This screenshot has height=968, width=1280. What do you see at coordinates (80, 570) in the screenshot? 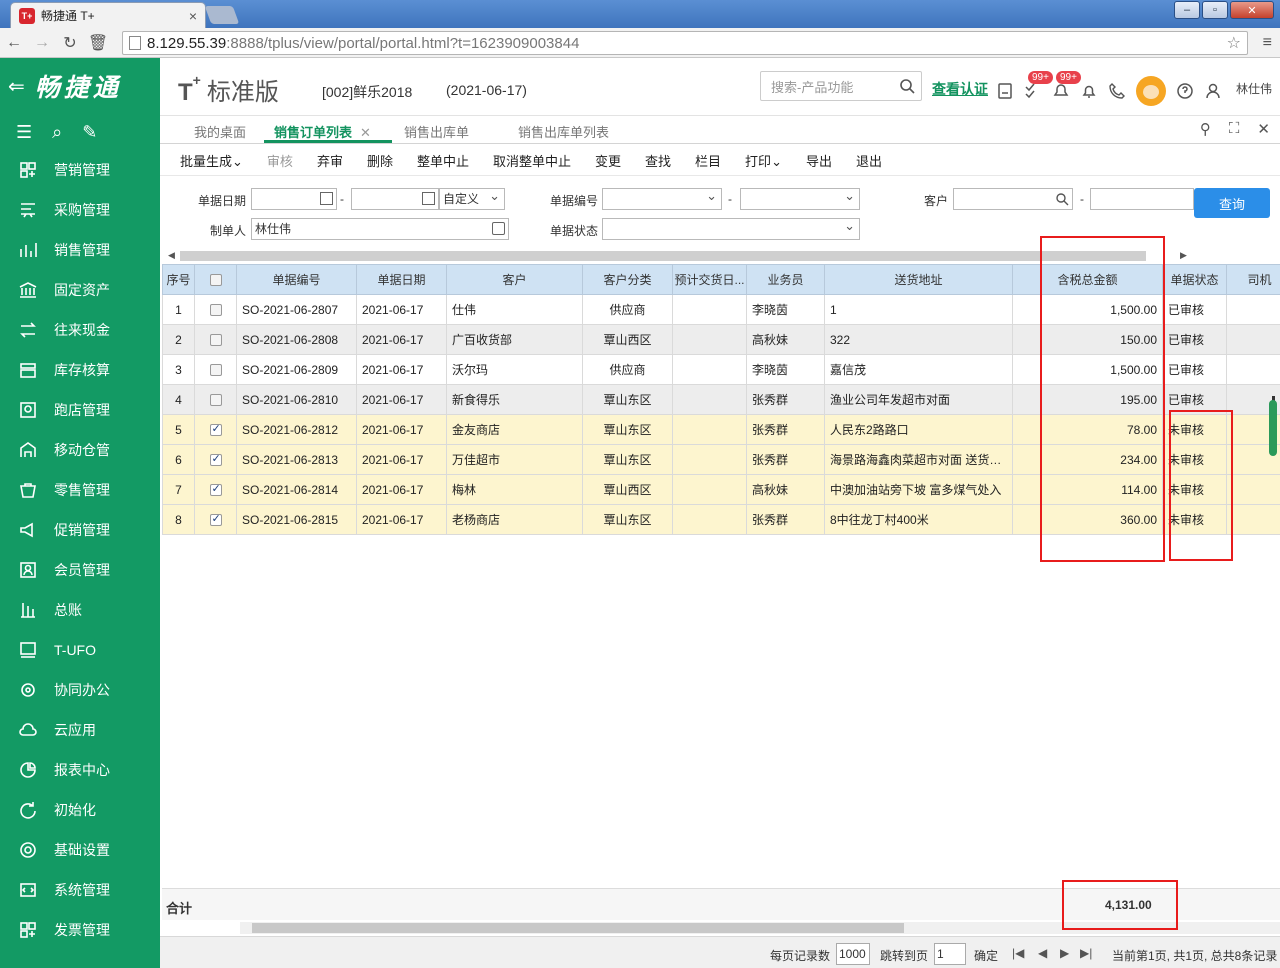
I see `sidebar-item-10: 会员管理` at bounding box center [80, 570].